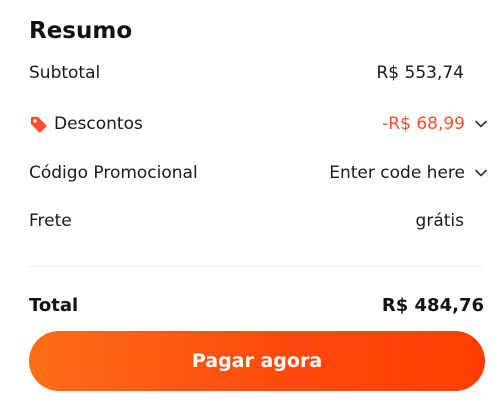  I want to click on subtotal-label: Subtotal, so click(65, 73).